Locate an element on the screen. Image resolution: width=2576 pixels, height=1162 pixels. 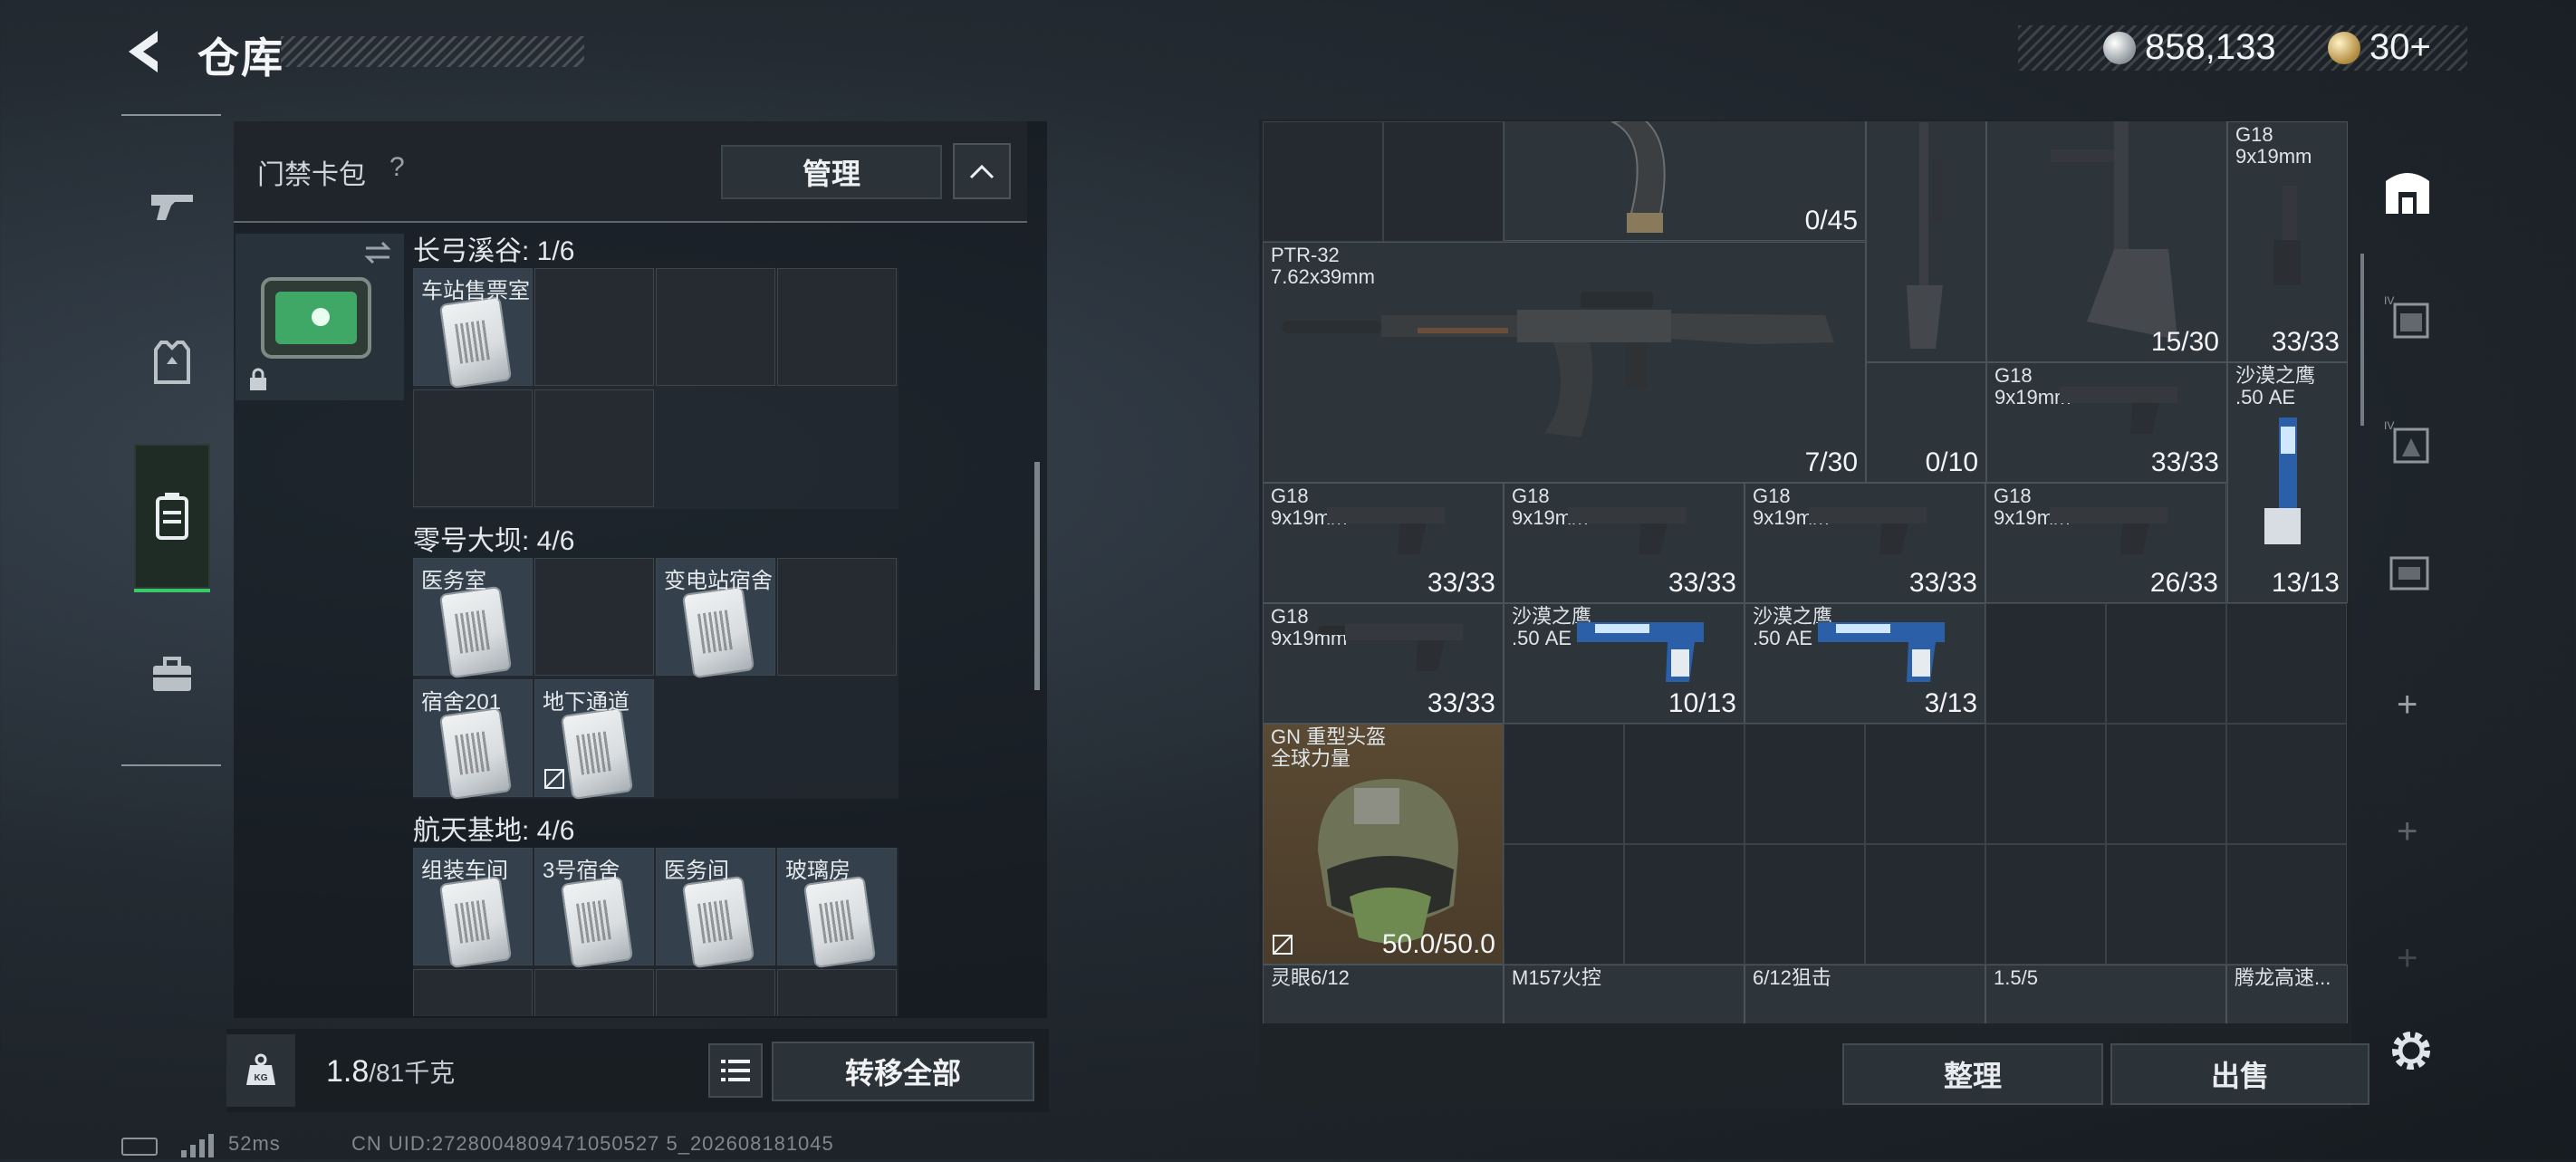
stash-item-sniper-scope: 6/12狙击 is located at coordinates (1865, 994).